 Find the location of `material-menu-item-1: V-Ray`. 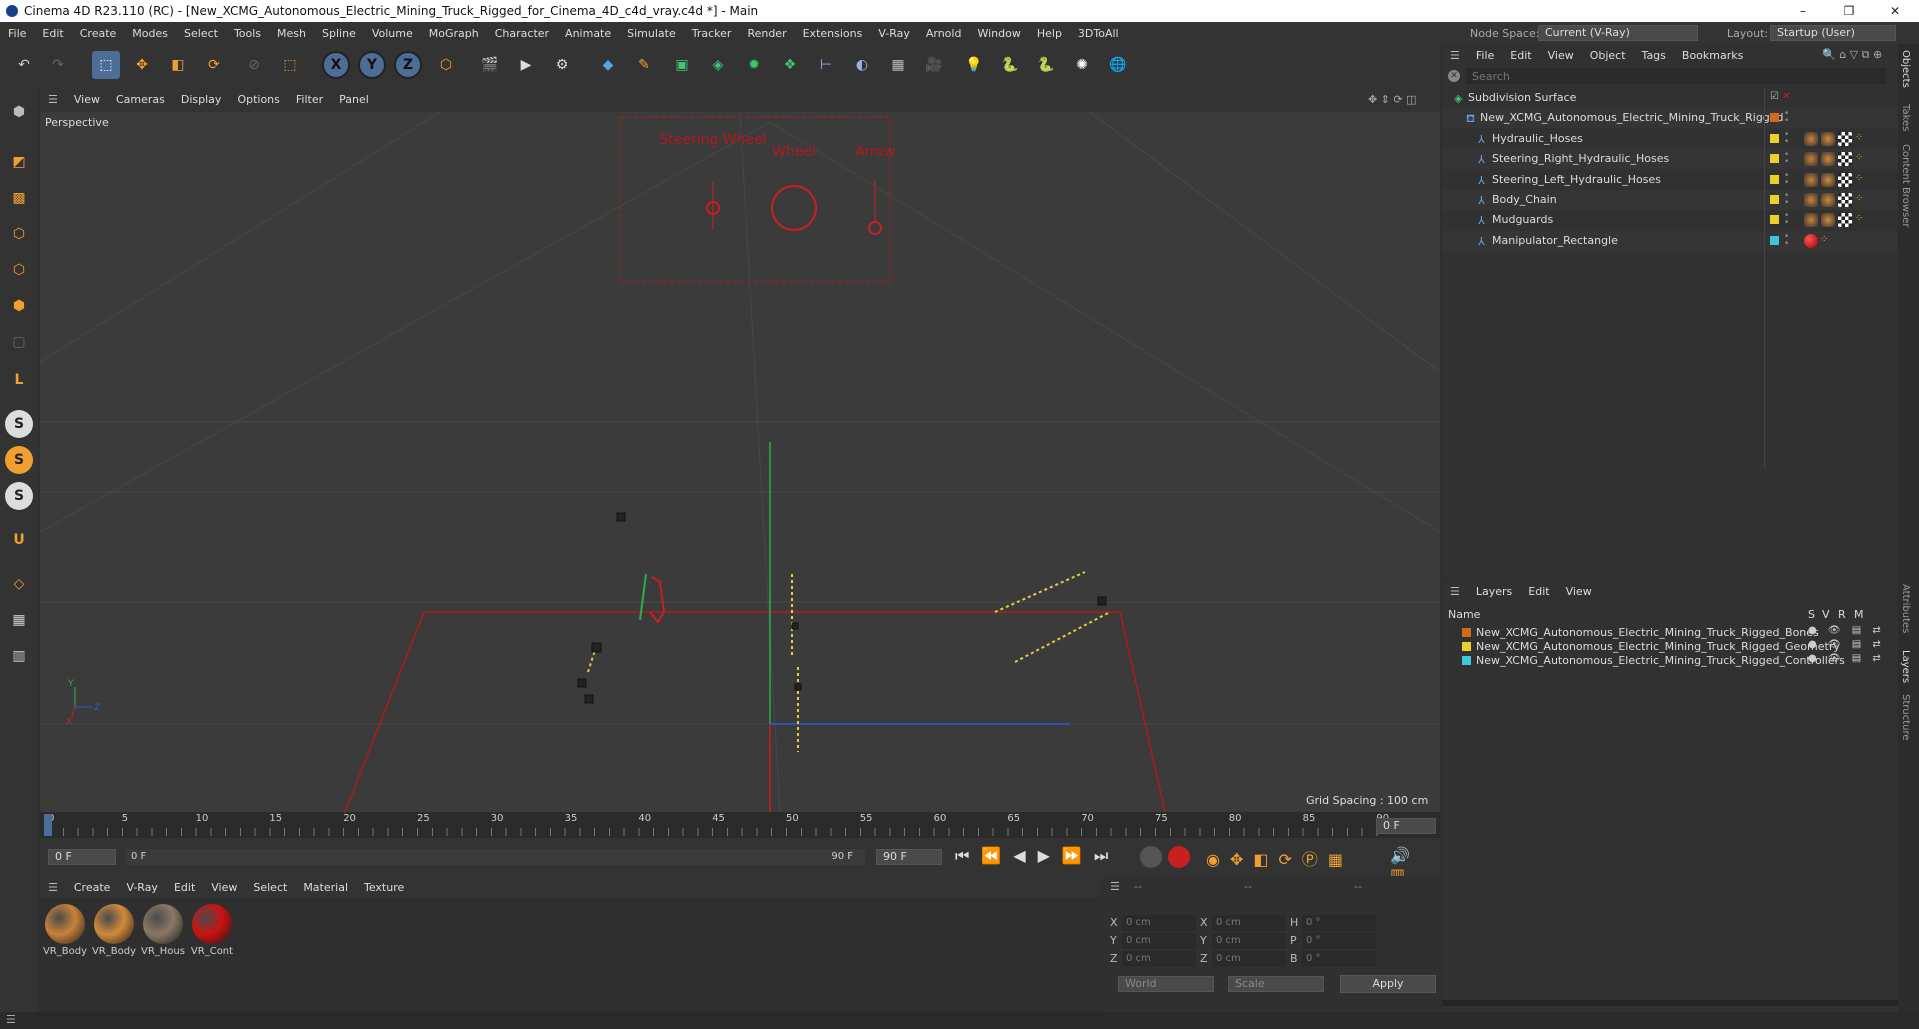

material-menu-item-1: V-Ray is located at coordinates (142, 887).